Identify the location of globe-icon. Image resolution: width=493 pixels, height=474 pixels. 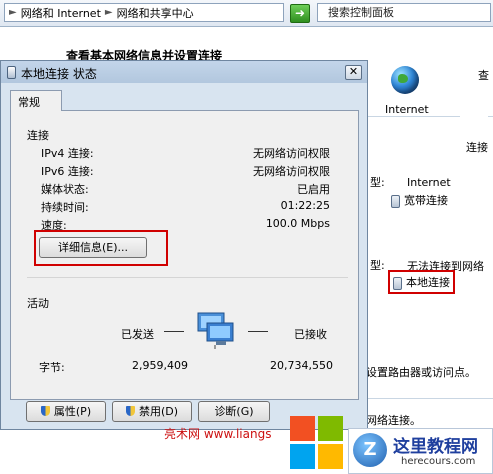
(405, 80).